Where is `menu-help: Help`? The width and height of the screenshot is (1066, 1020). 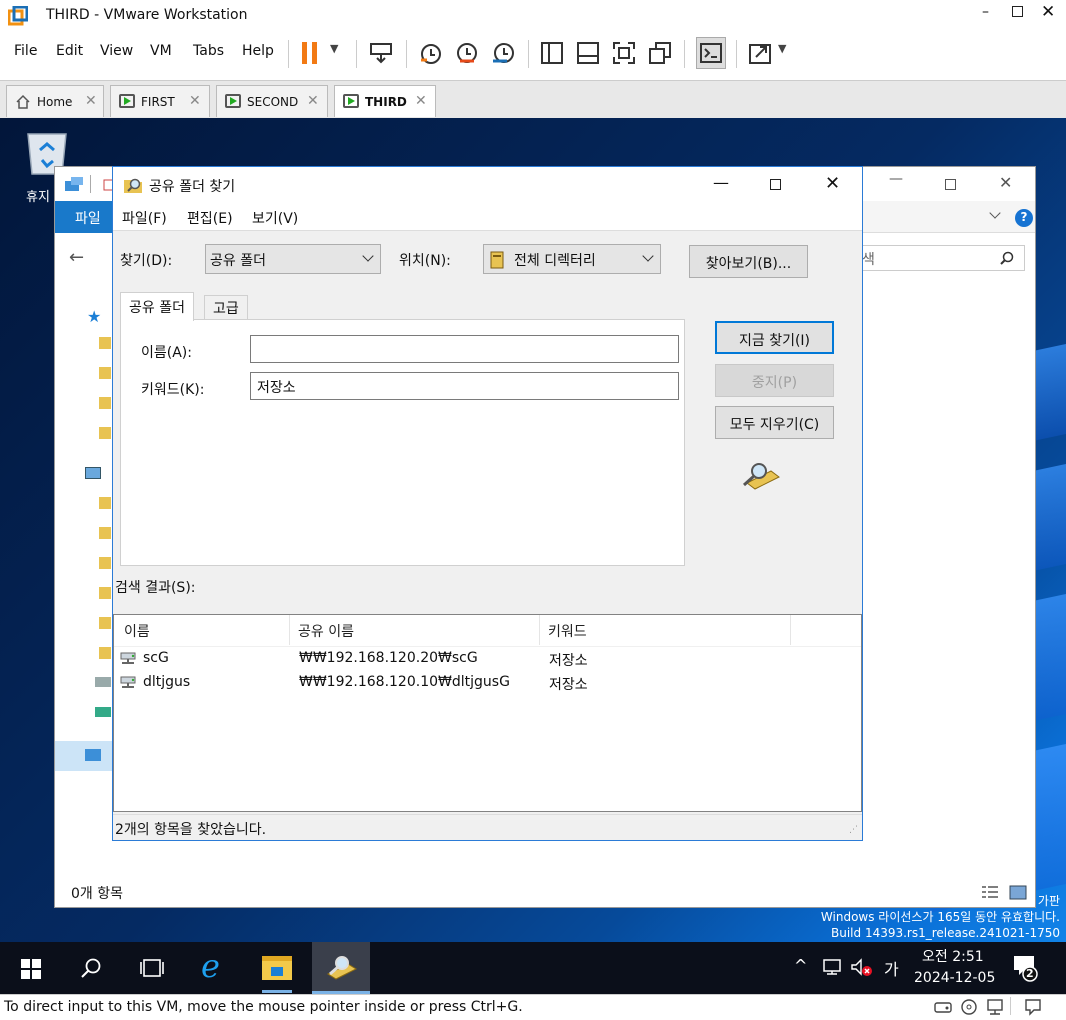 menu-help: Help is located at coordinates (258, 51).